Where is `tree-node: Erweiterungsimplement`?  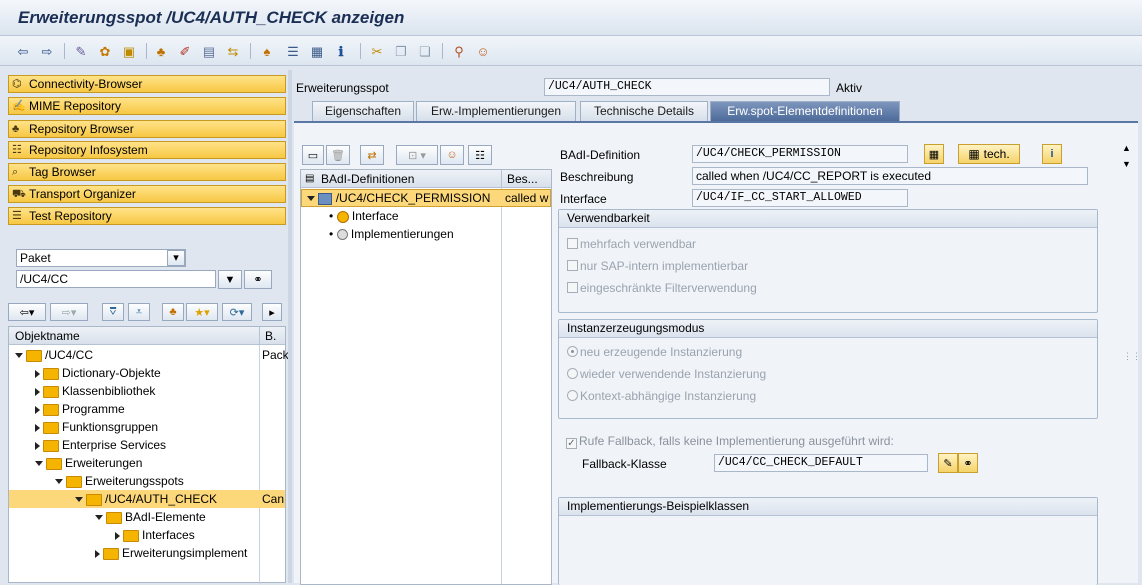
tree-node: Erweiterungsimplement is located at coordinates (177, 553).